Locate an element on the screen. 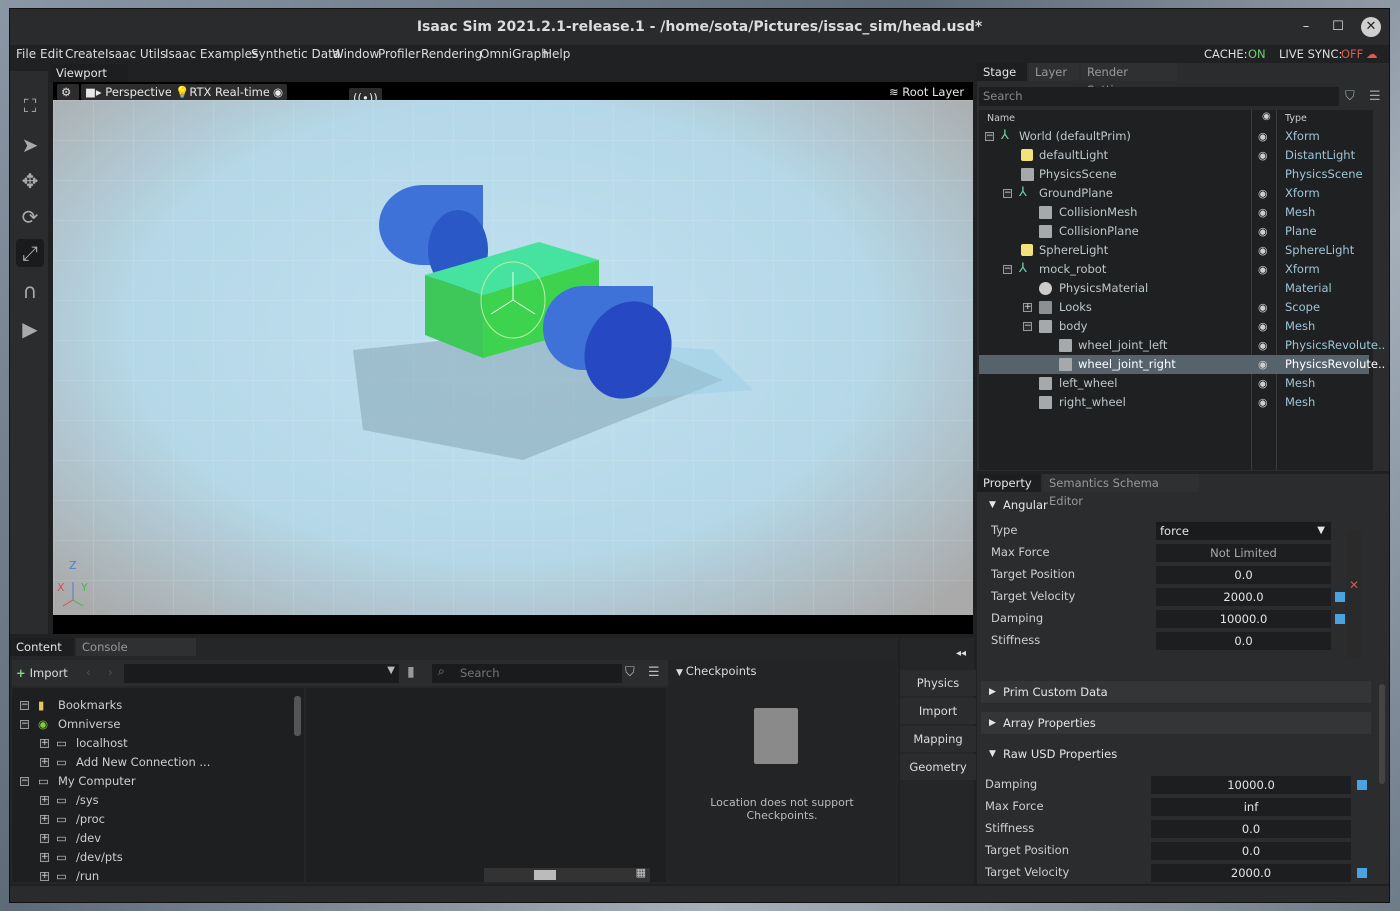 The height and width of the screenshot is (911, 1400). damping-modified-icon is located at coordinates (1340, 619).